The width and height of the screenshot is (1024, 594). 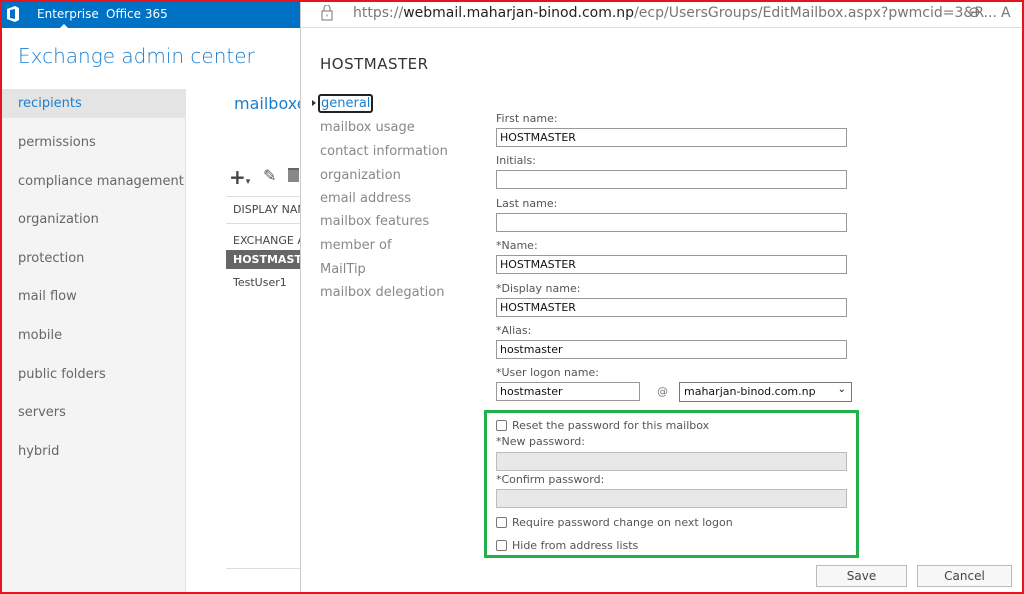 I want to click on column-header-display-name: DISPLAY NAME, so click(x=266, y=209).